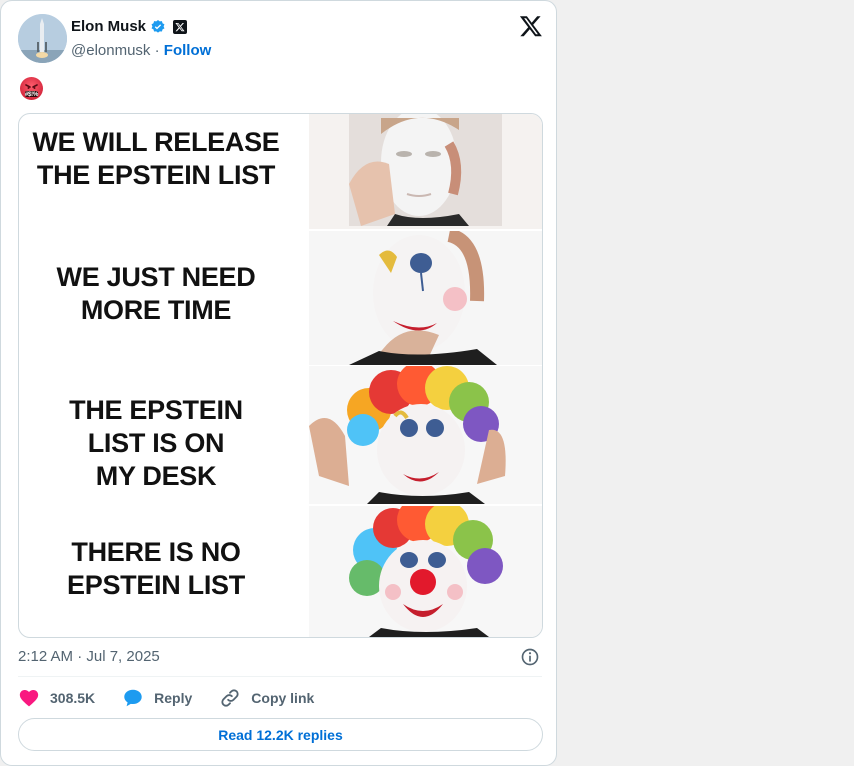 This screenshot has width=854, height=766. Describe the element at coordinates (29, 698) in the screenshot. I see `heart-icon` at that location.